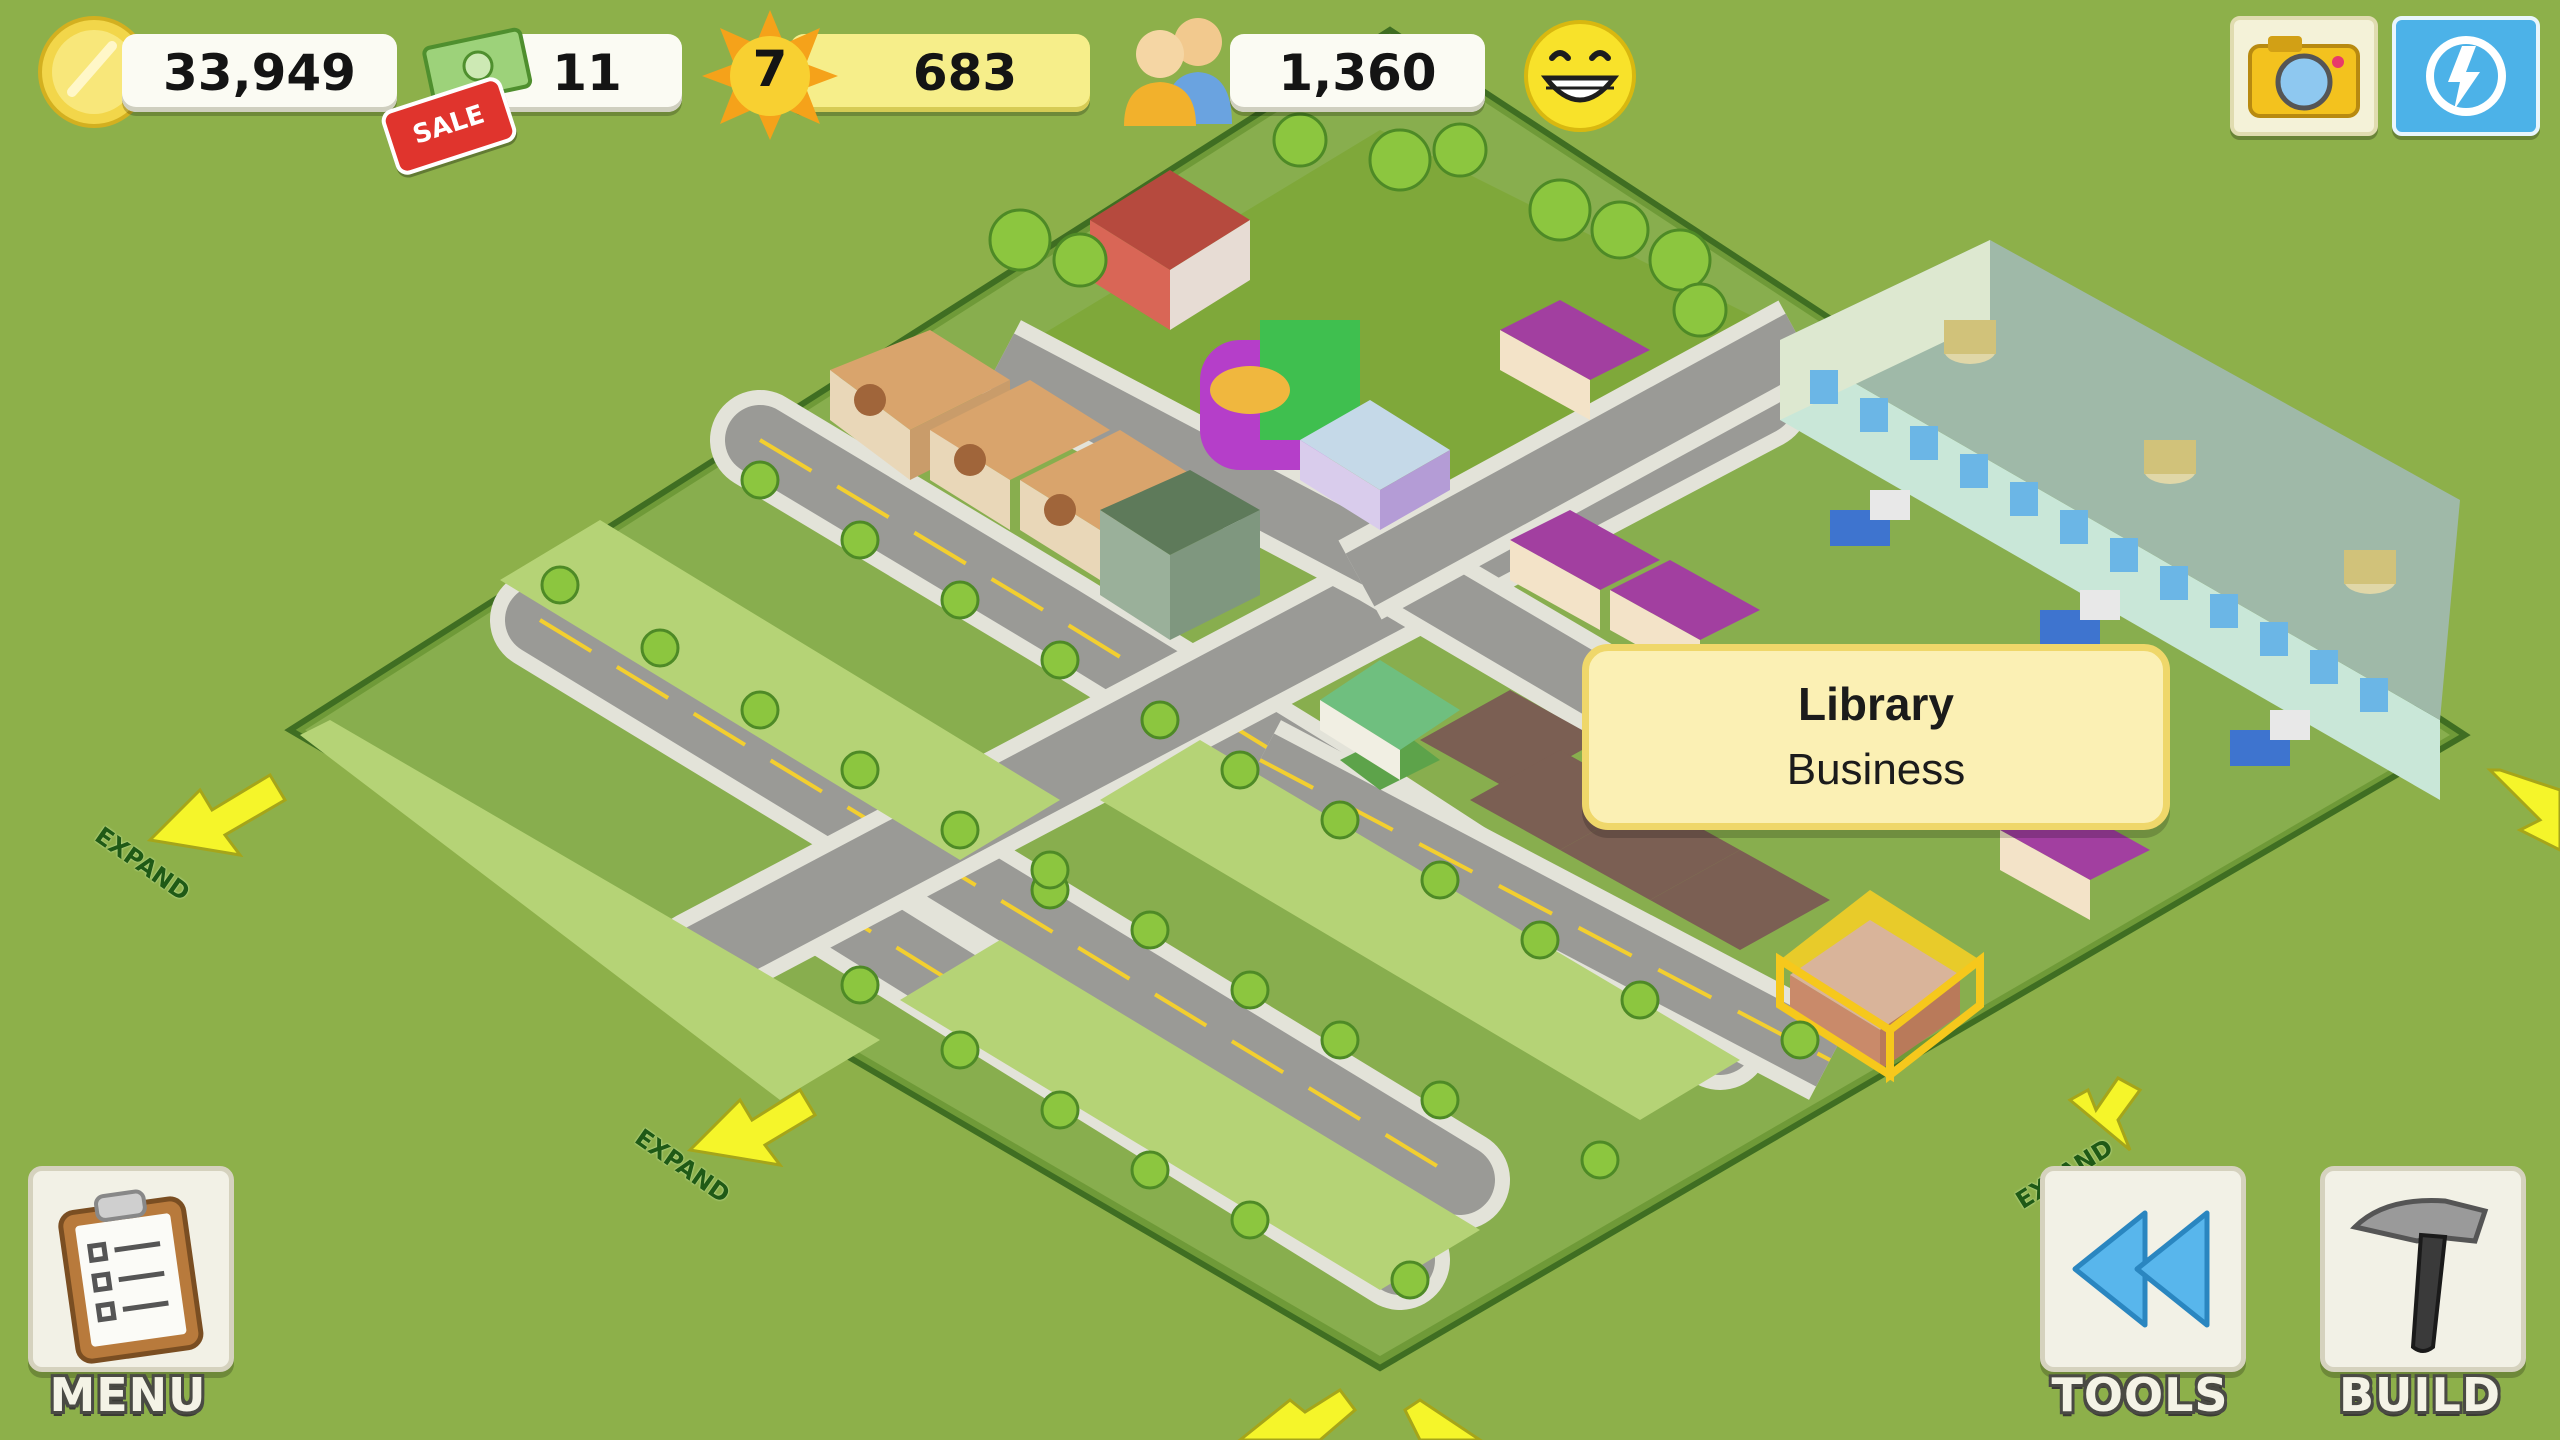 This screenshot has width=2560, height=1440. I want to click on population-value: 1,360, so click(1357, 73).